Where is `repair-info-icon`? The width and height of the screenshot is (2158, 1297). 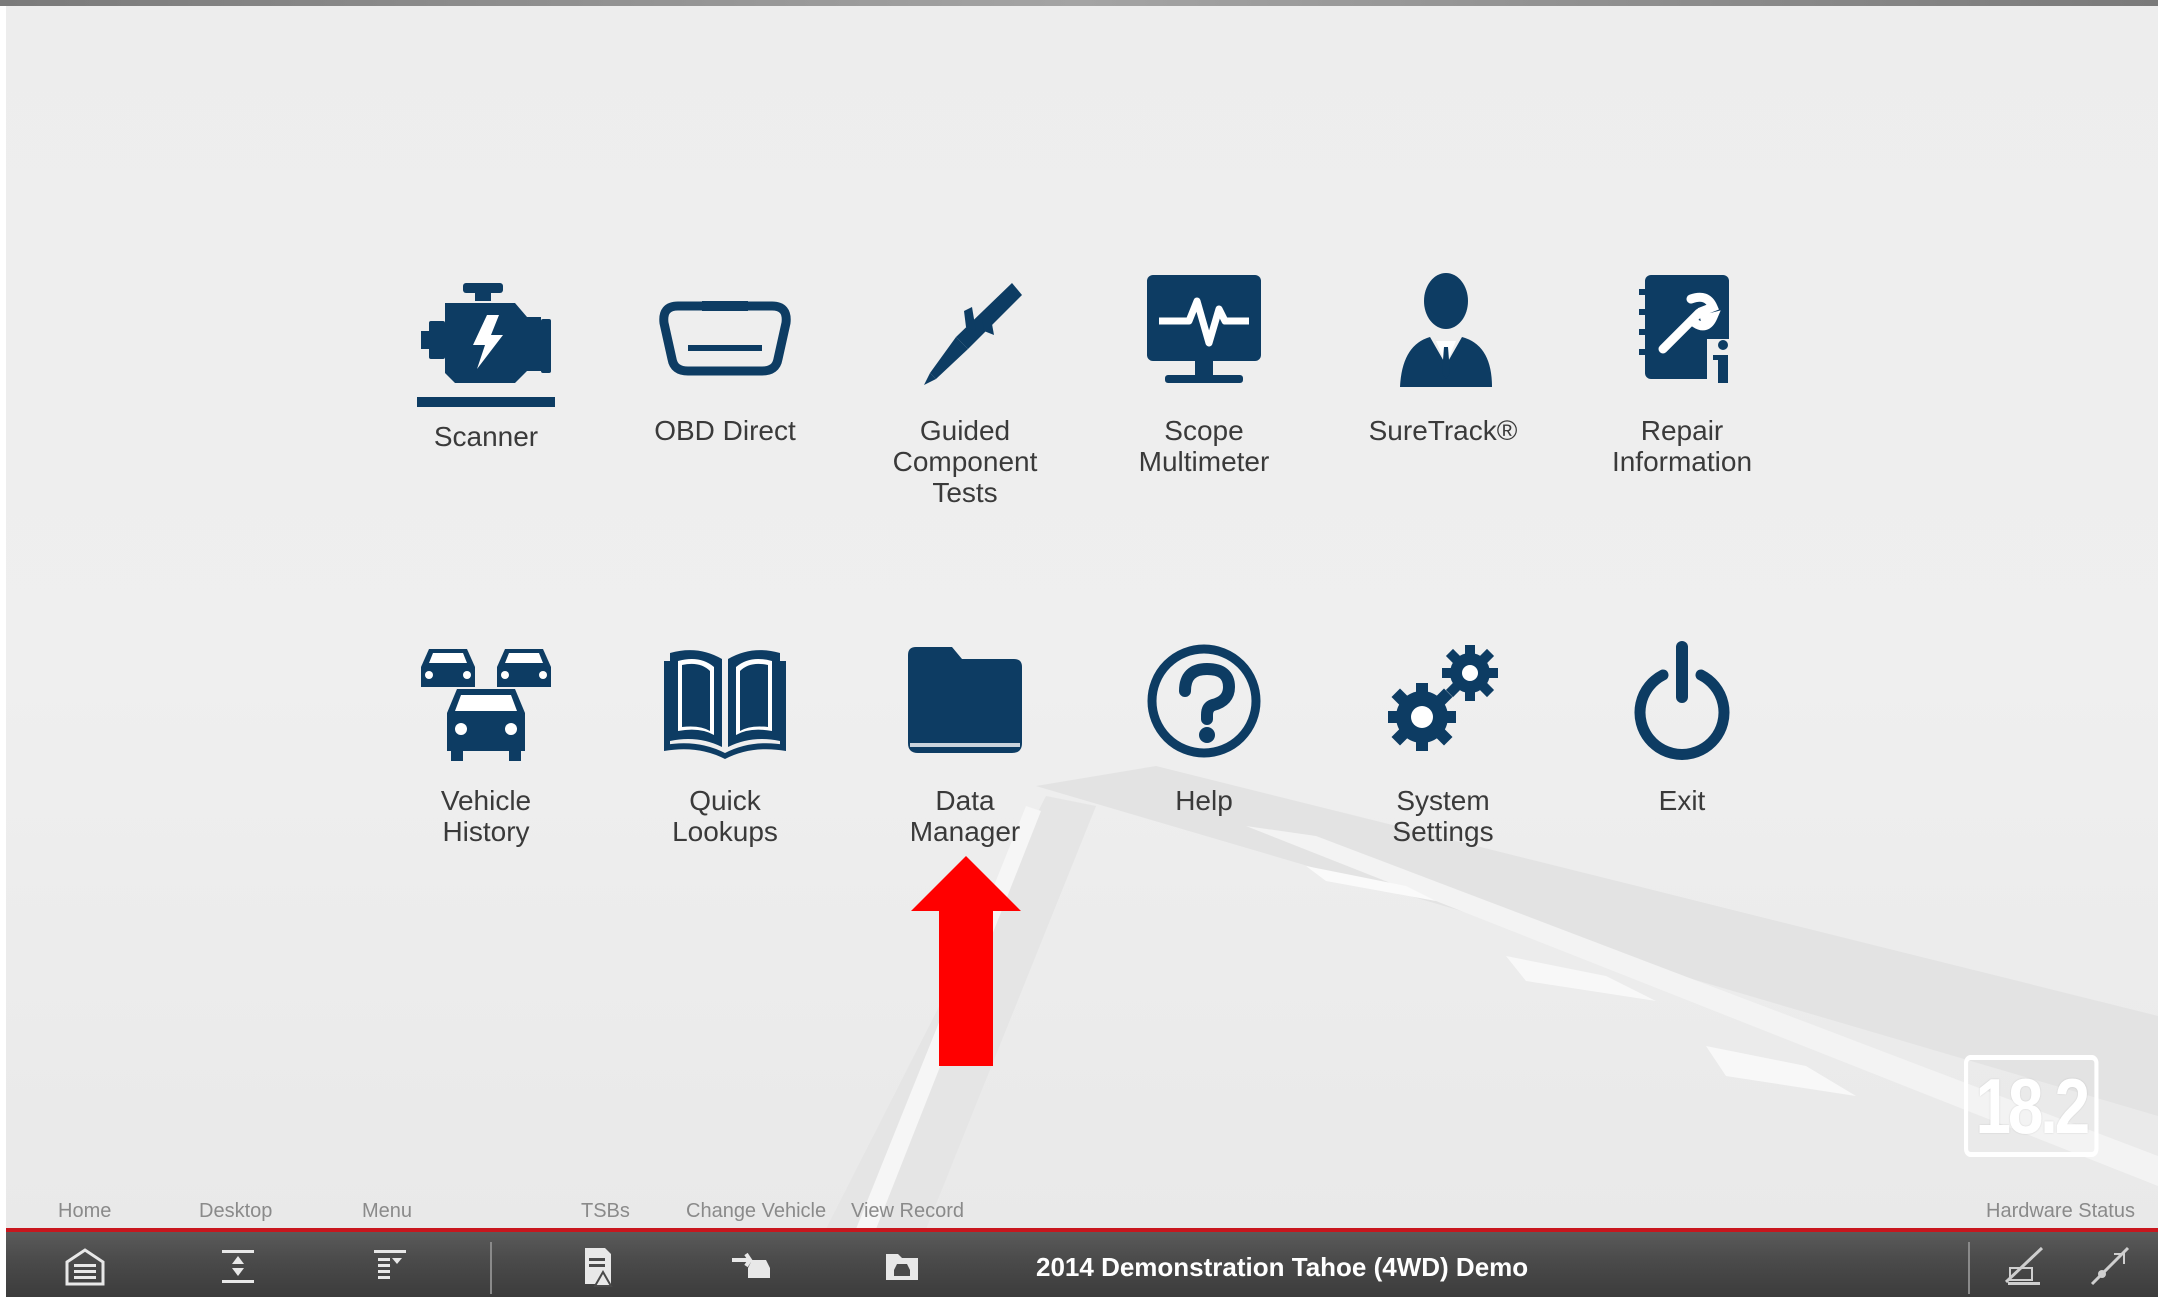
repair-info-icon is located at coordinates (1690, 332).